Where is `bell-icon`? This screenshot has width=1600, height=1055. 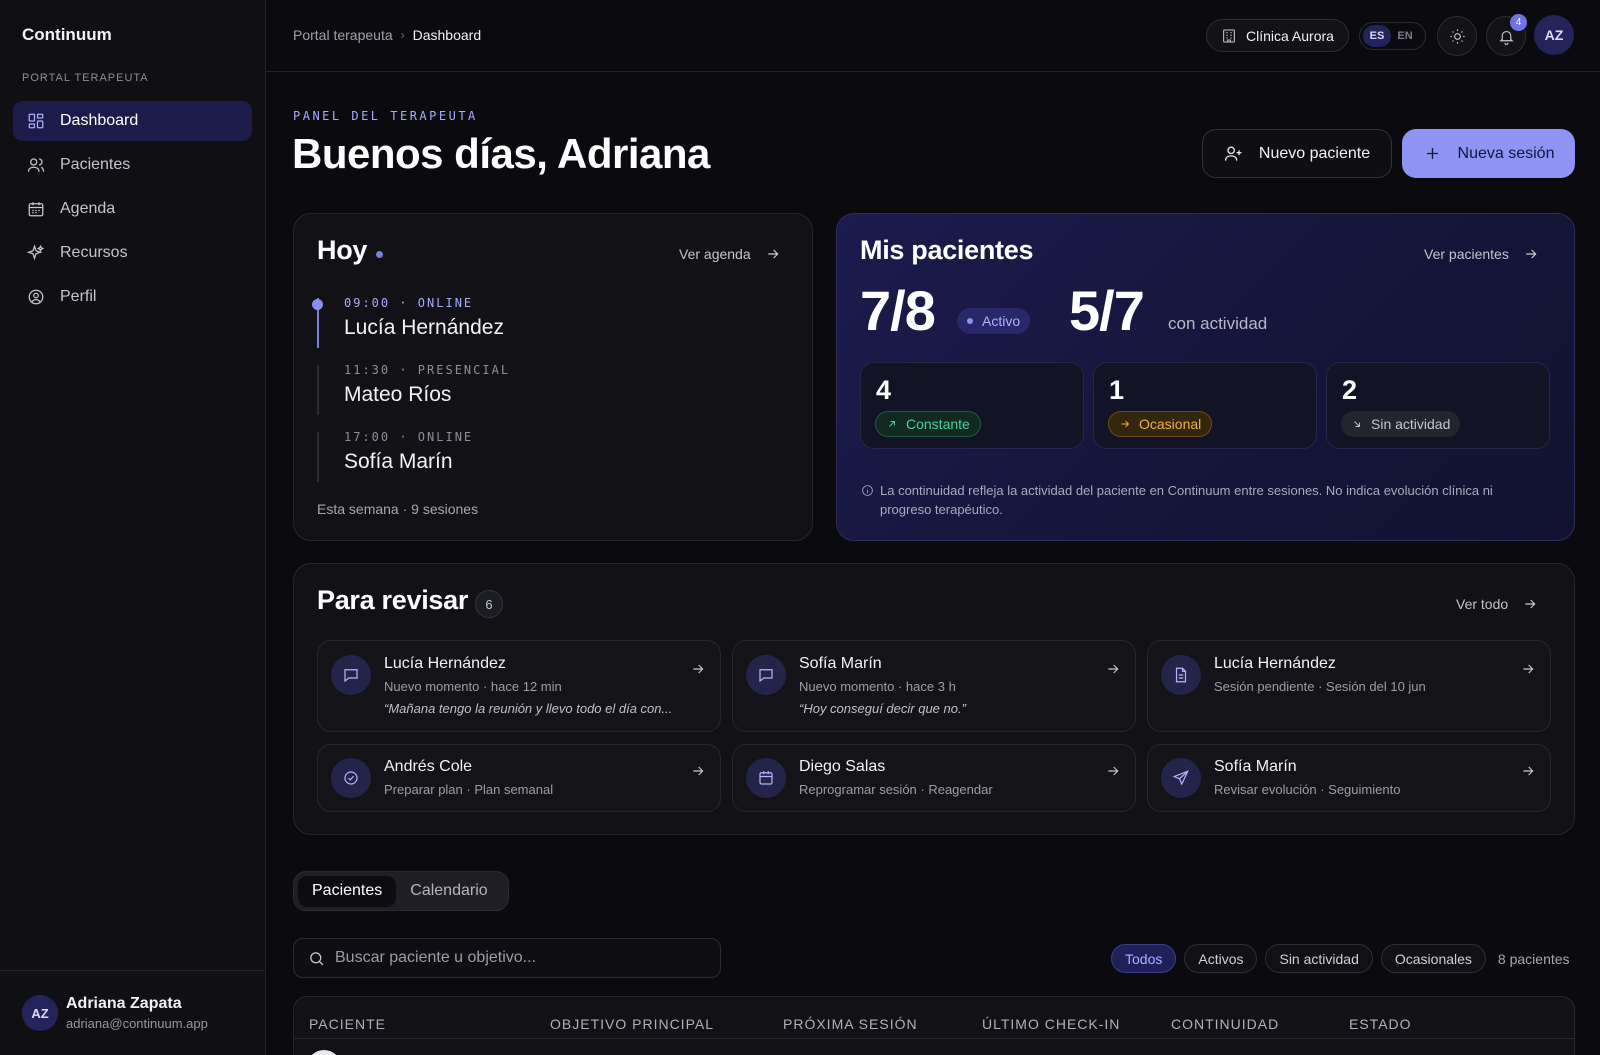 bell-icon is located at coordinates (1506, 37).